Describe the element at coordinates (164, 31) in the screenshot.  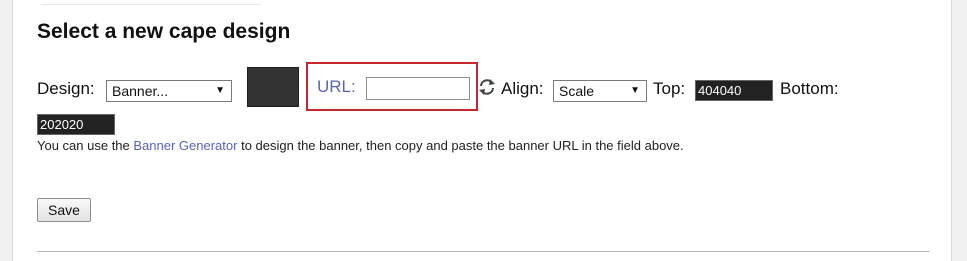
I see `section-title: Select a new cape design` at that location.